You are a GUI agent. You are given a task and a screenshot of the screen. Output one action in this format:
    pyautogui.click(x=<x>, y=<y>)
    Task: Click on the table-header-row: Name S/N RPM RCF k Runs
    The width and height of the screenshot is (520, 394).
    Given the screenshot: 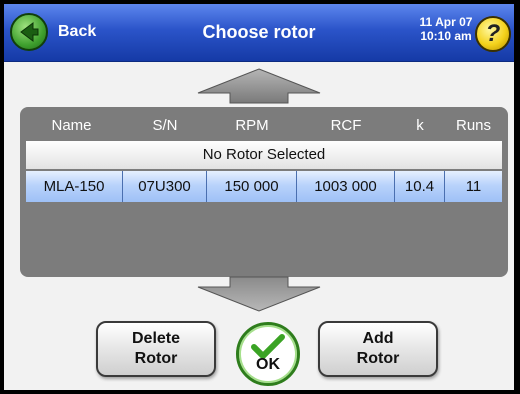 What is the action you would take?
    pyautogui.click(x=264, y=126)
    